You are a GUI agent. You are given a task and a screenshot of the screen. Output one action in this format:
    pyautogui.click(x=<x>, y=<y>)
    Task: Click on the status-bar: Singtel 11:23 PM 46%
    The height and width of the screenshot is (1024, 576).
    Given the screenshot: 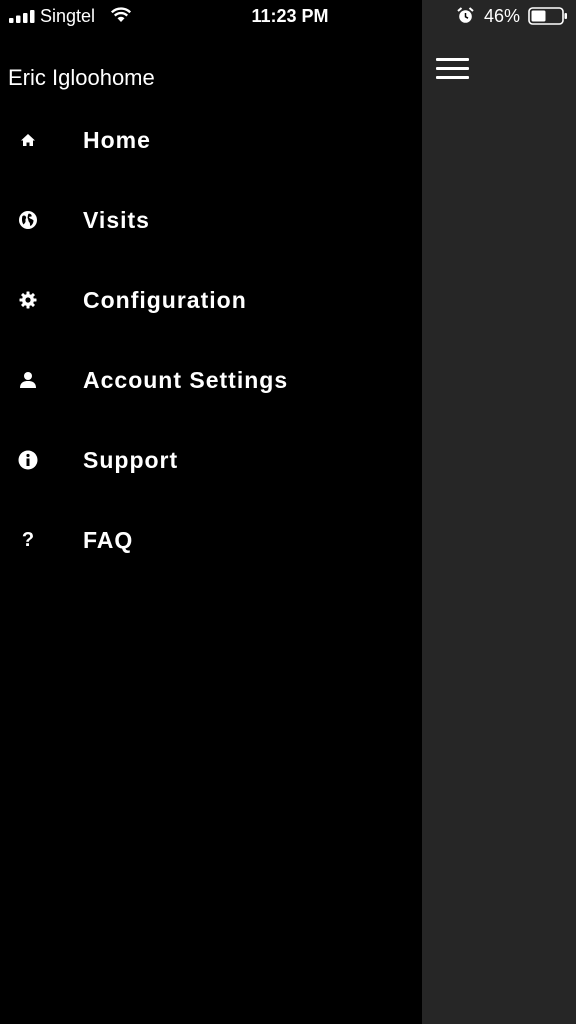 What is the action you would take?
    pyautogui.click(x=288, y=16)
    